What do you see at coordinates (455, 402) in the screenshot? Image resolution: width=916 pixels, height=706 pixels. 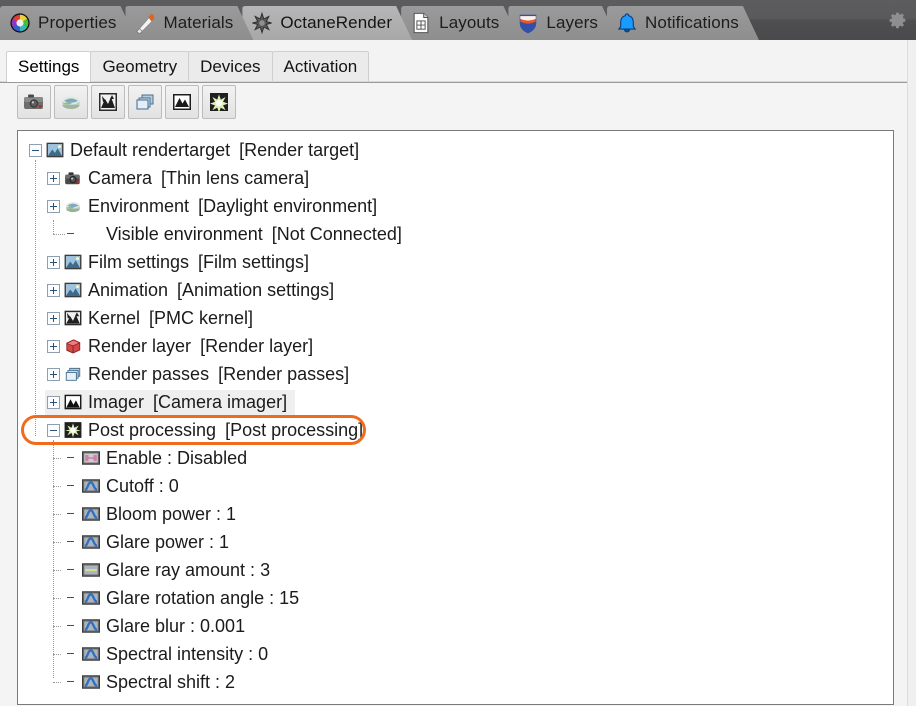 I see `tree-row: Imager [Camera imager]` at bounding box center [455, 402].